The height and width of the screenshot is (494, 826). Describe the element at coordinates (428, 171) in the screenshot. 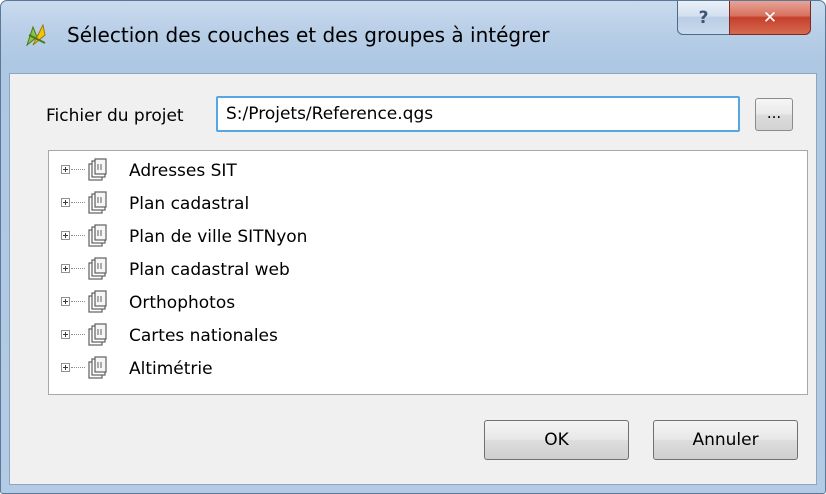

I see `tree-item: Adresses SIT` at that location.